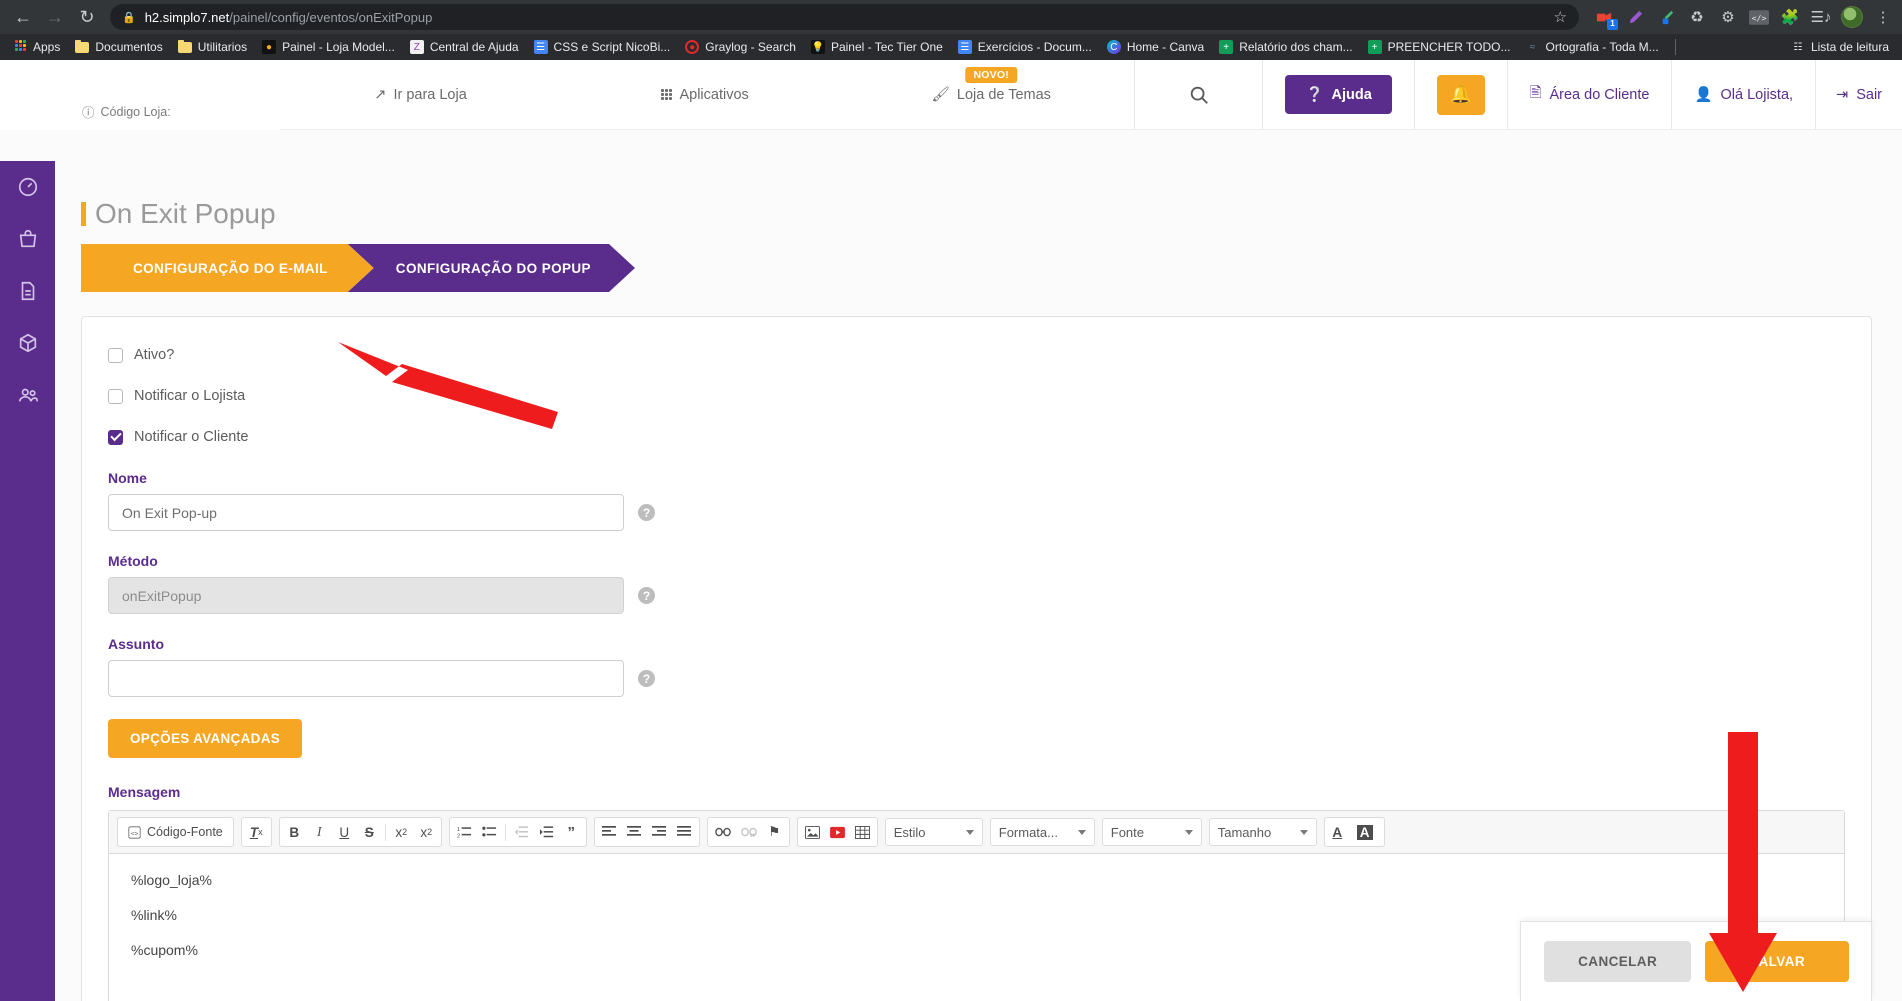 This screenshot has height=1001, width=1902. Describe the element at coordinates (1618, 961) in the screenshot. I see `cancel-button: CANCELAR` at that location.